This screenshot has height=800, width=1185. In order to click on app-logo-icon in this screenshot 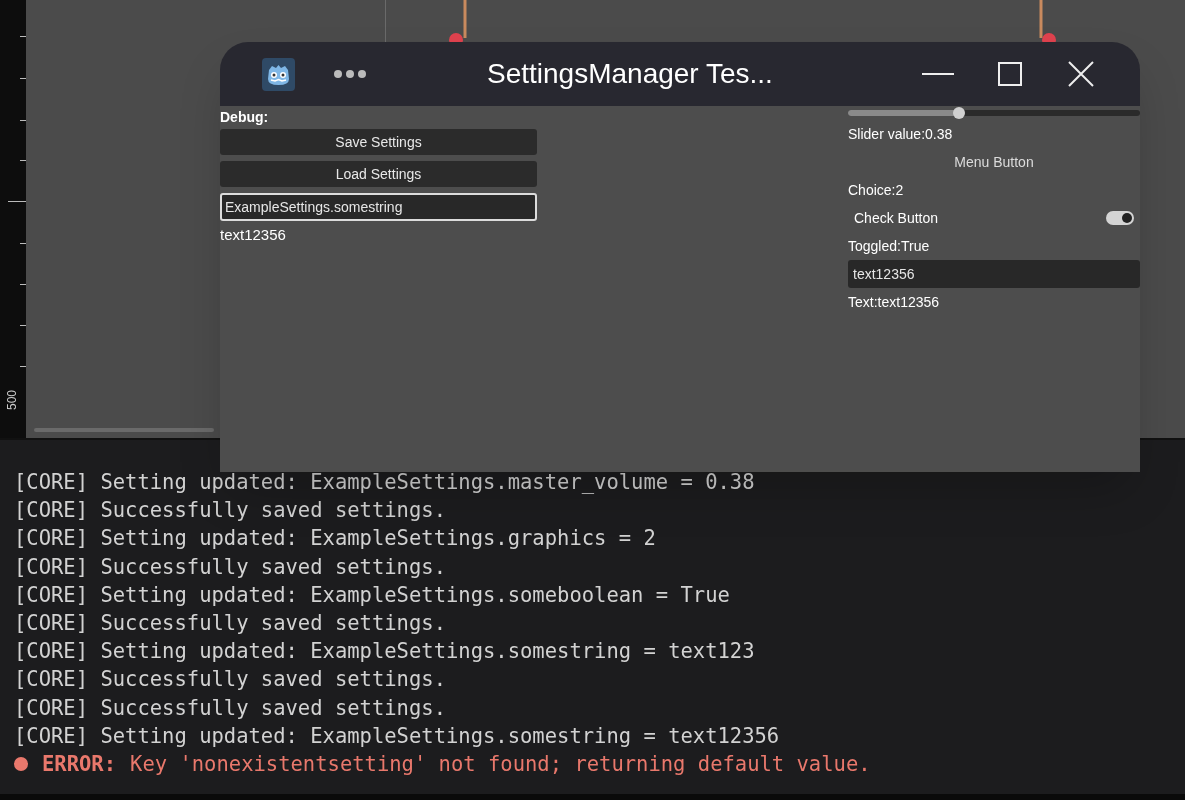, I will do `click(278, 74)`.